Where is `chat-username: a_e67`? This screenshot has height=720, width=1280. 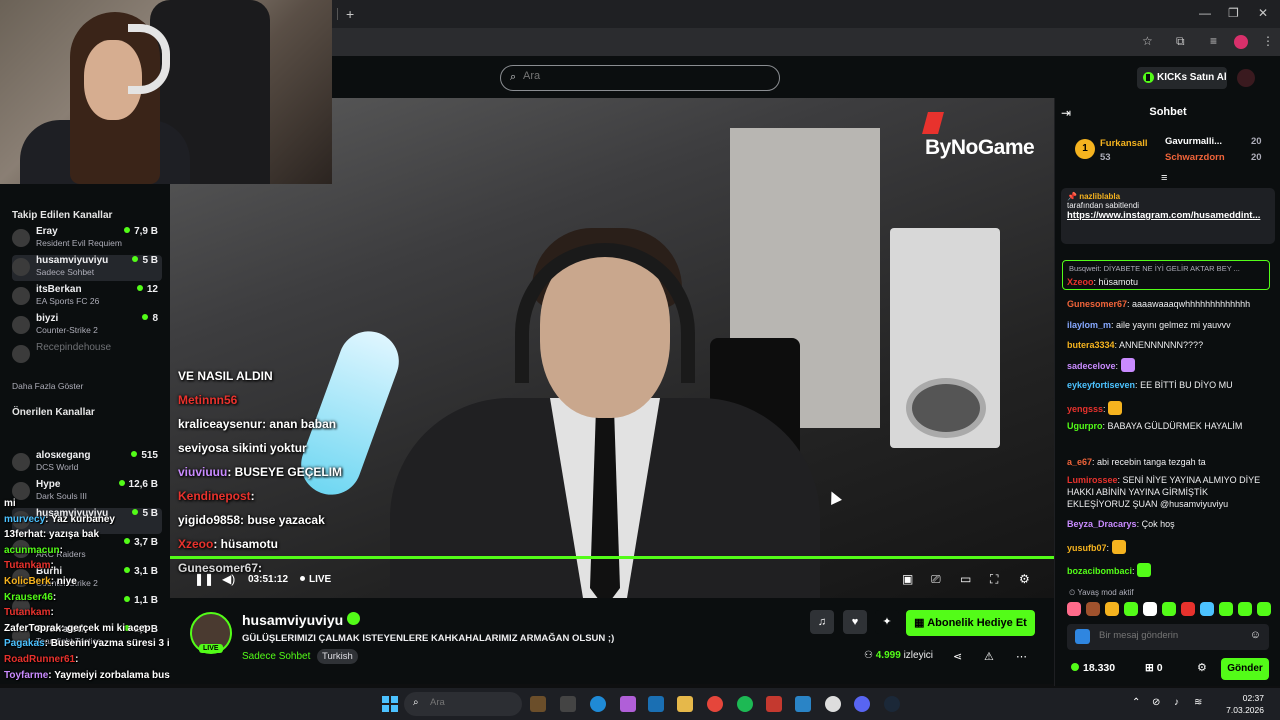 chat-username: a_e67 is located at coordinates (1079, 462).